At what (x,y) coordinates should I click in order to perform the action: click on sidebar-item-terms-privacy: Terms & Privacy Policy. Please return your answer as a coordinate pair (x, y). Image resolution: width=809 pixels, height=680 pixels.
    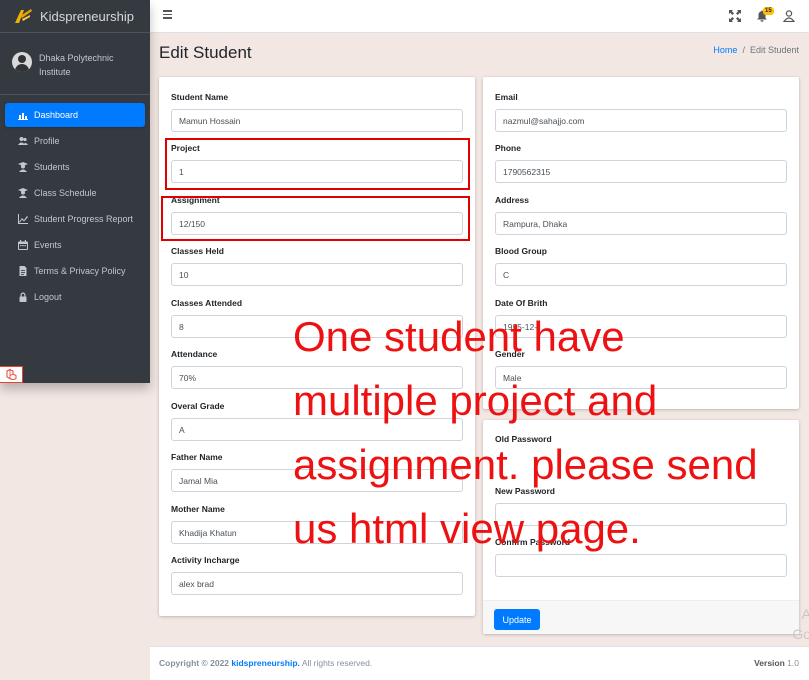
    Looking at the image, I should click on (75, 271).